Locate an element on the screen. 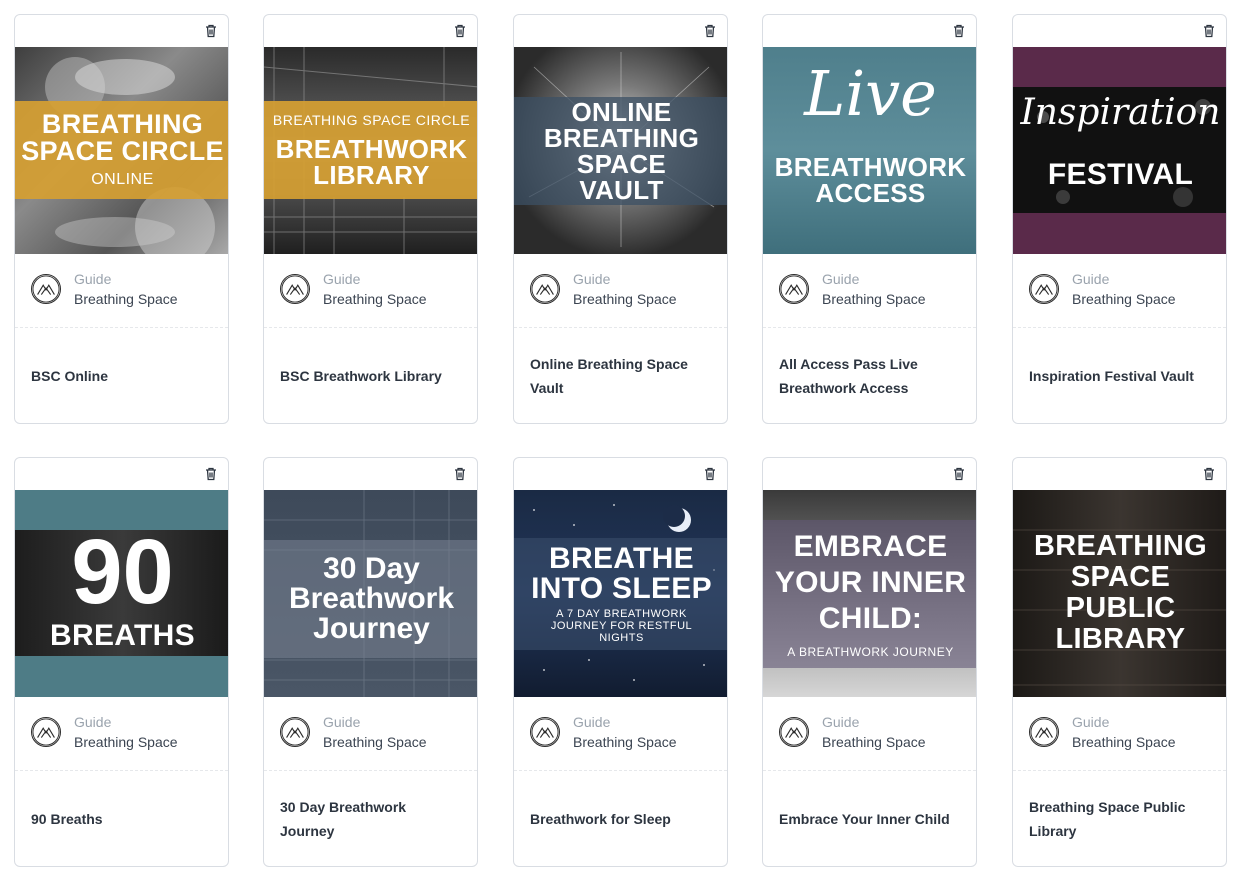 The height and width of the screenshot is (875, 1242). card-title: Breathwork for Sleep is located at coordinates (600, 819).